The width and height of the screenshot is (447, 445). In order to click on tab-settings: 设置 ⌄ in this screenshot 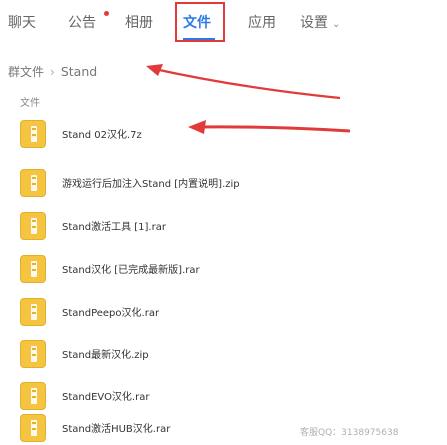, I will do `click(320, 24)`.